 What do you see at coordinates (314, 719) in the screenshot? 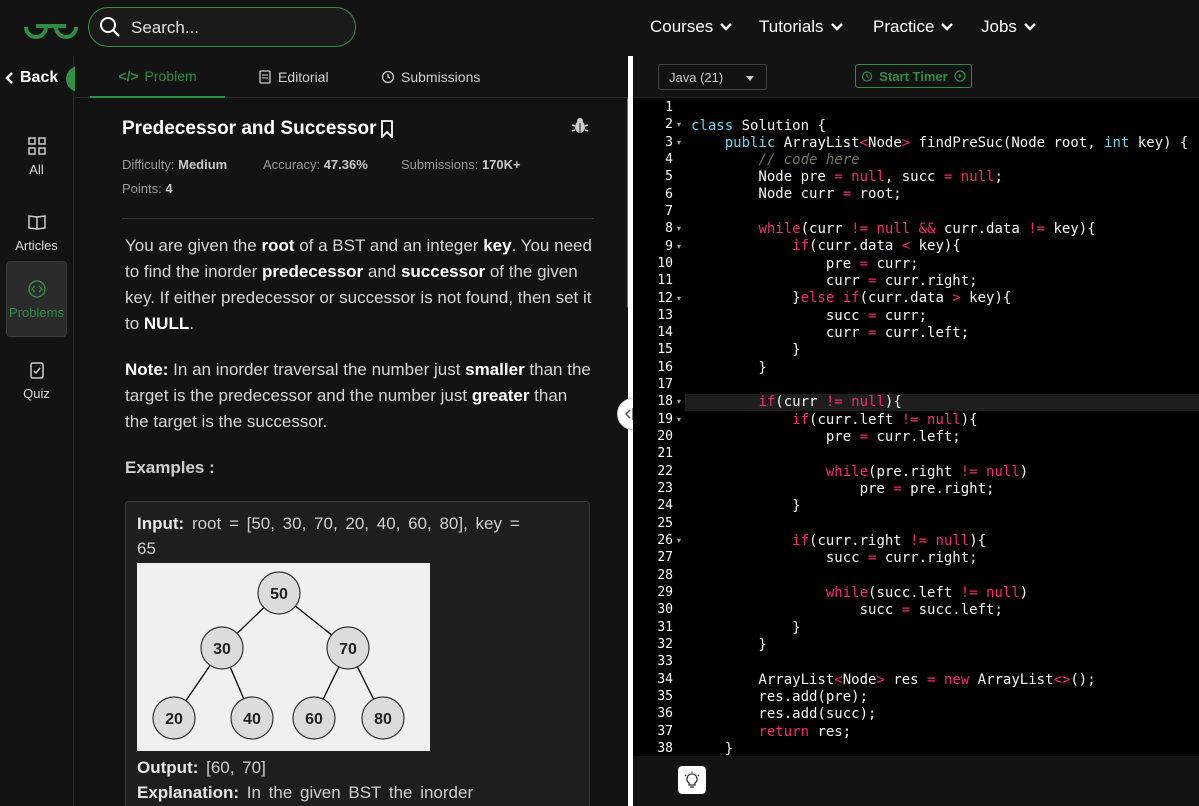
I see `svg-text: 60` at bounding box center [314, 719].